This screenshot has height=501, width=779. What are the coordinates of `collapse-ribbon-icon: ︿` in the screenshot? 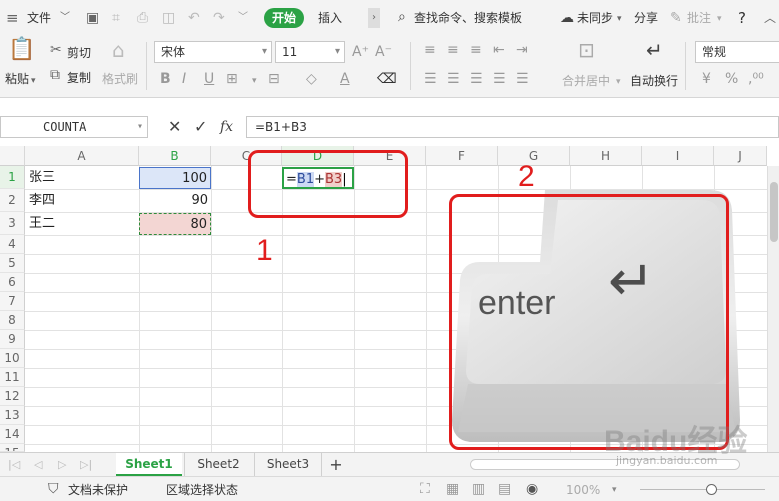 It's located at (770, 18).